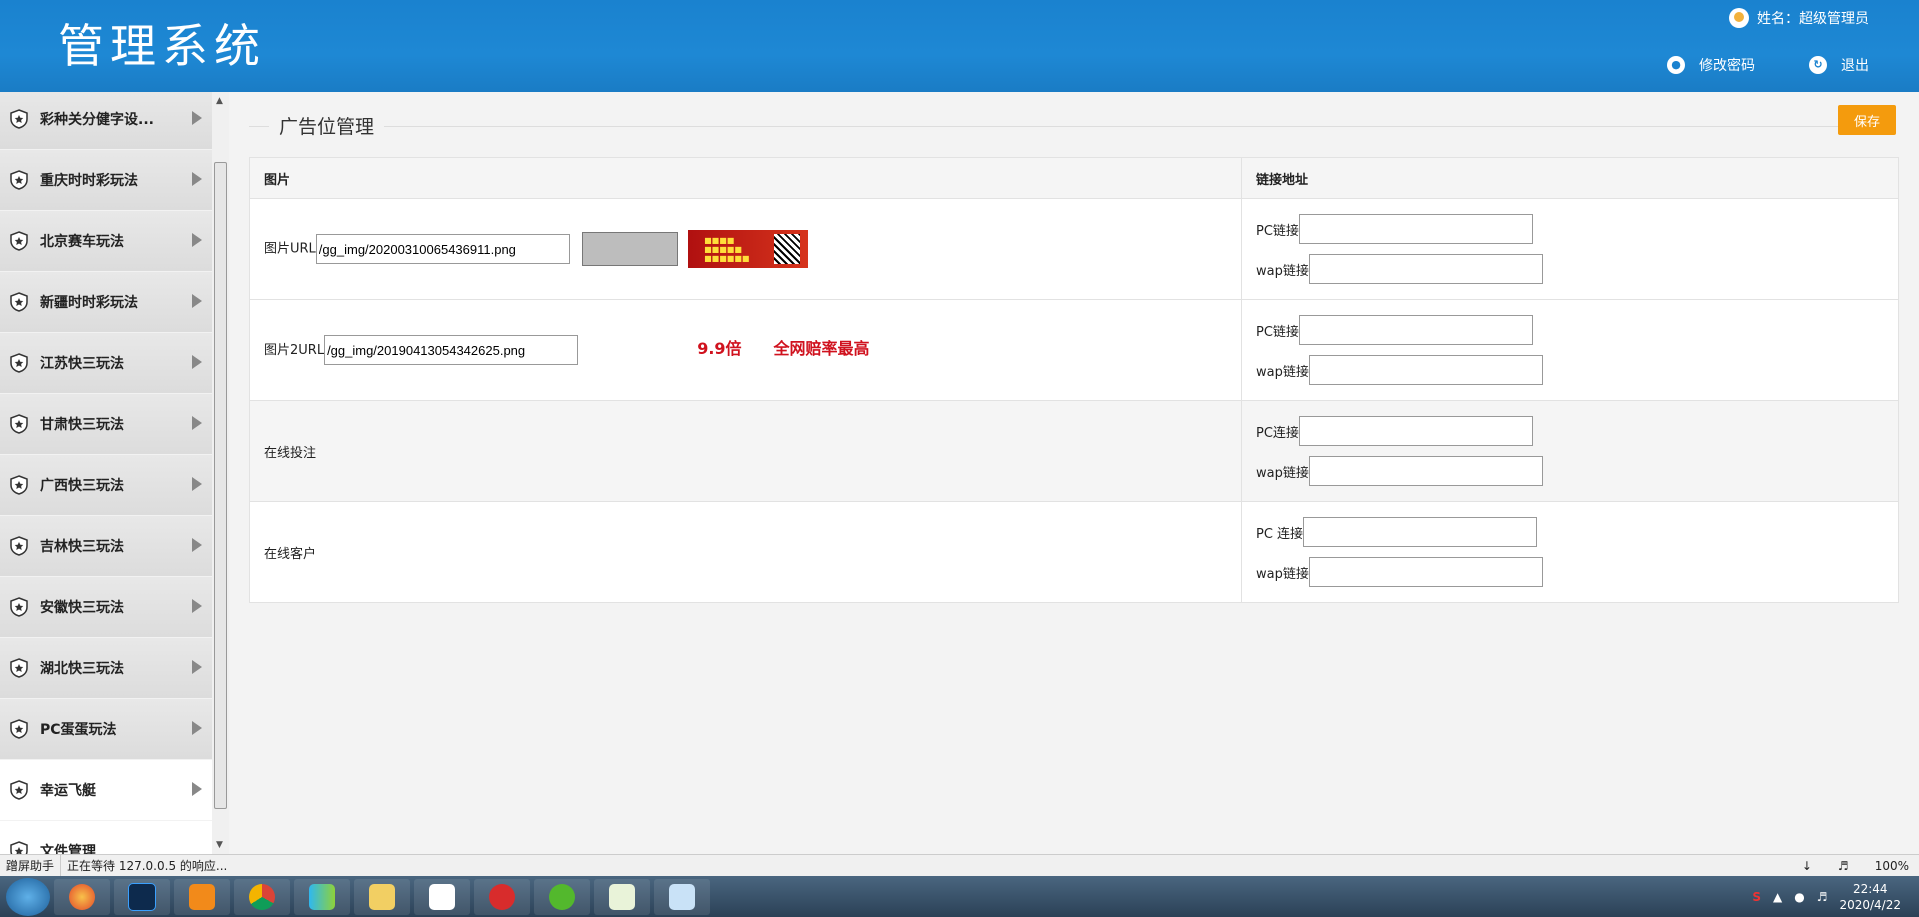  What do you see at coordinates (629, 249) in the screenshot?
I see `image-preview-thumbnail` at bounding box center [629, 249].